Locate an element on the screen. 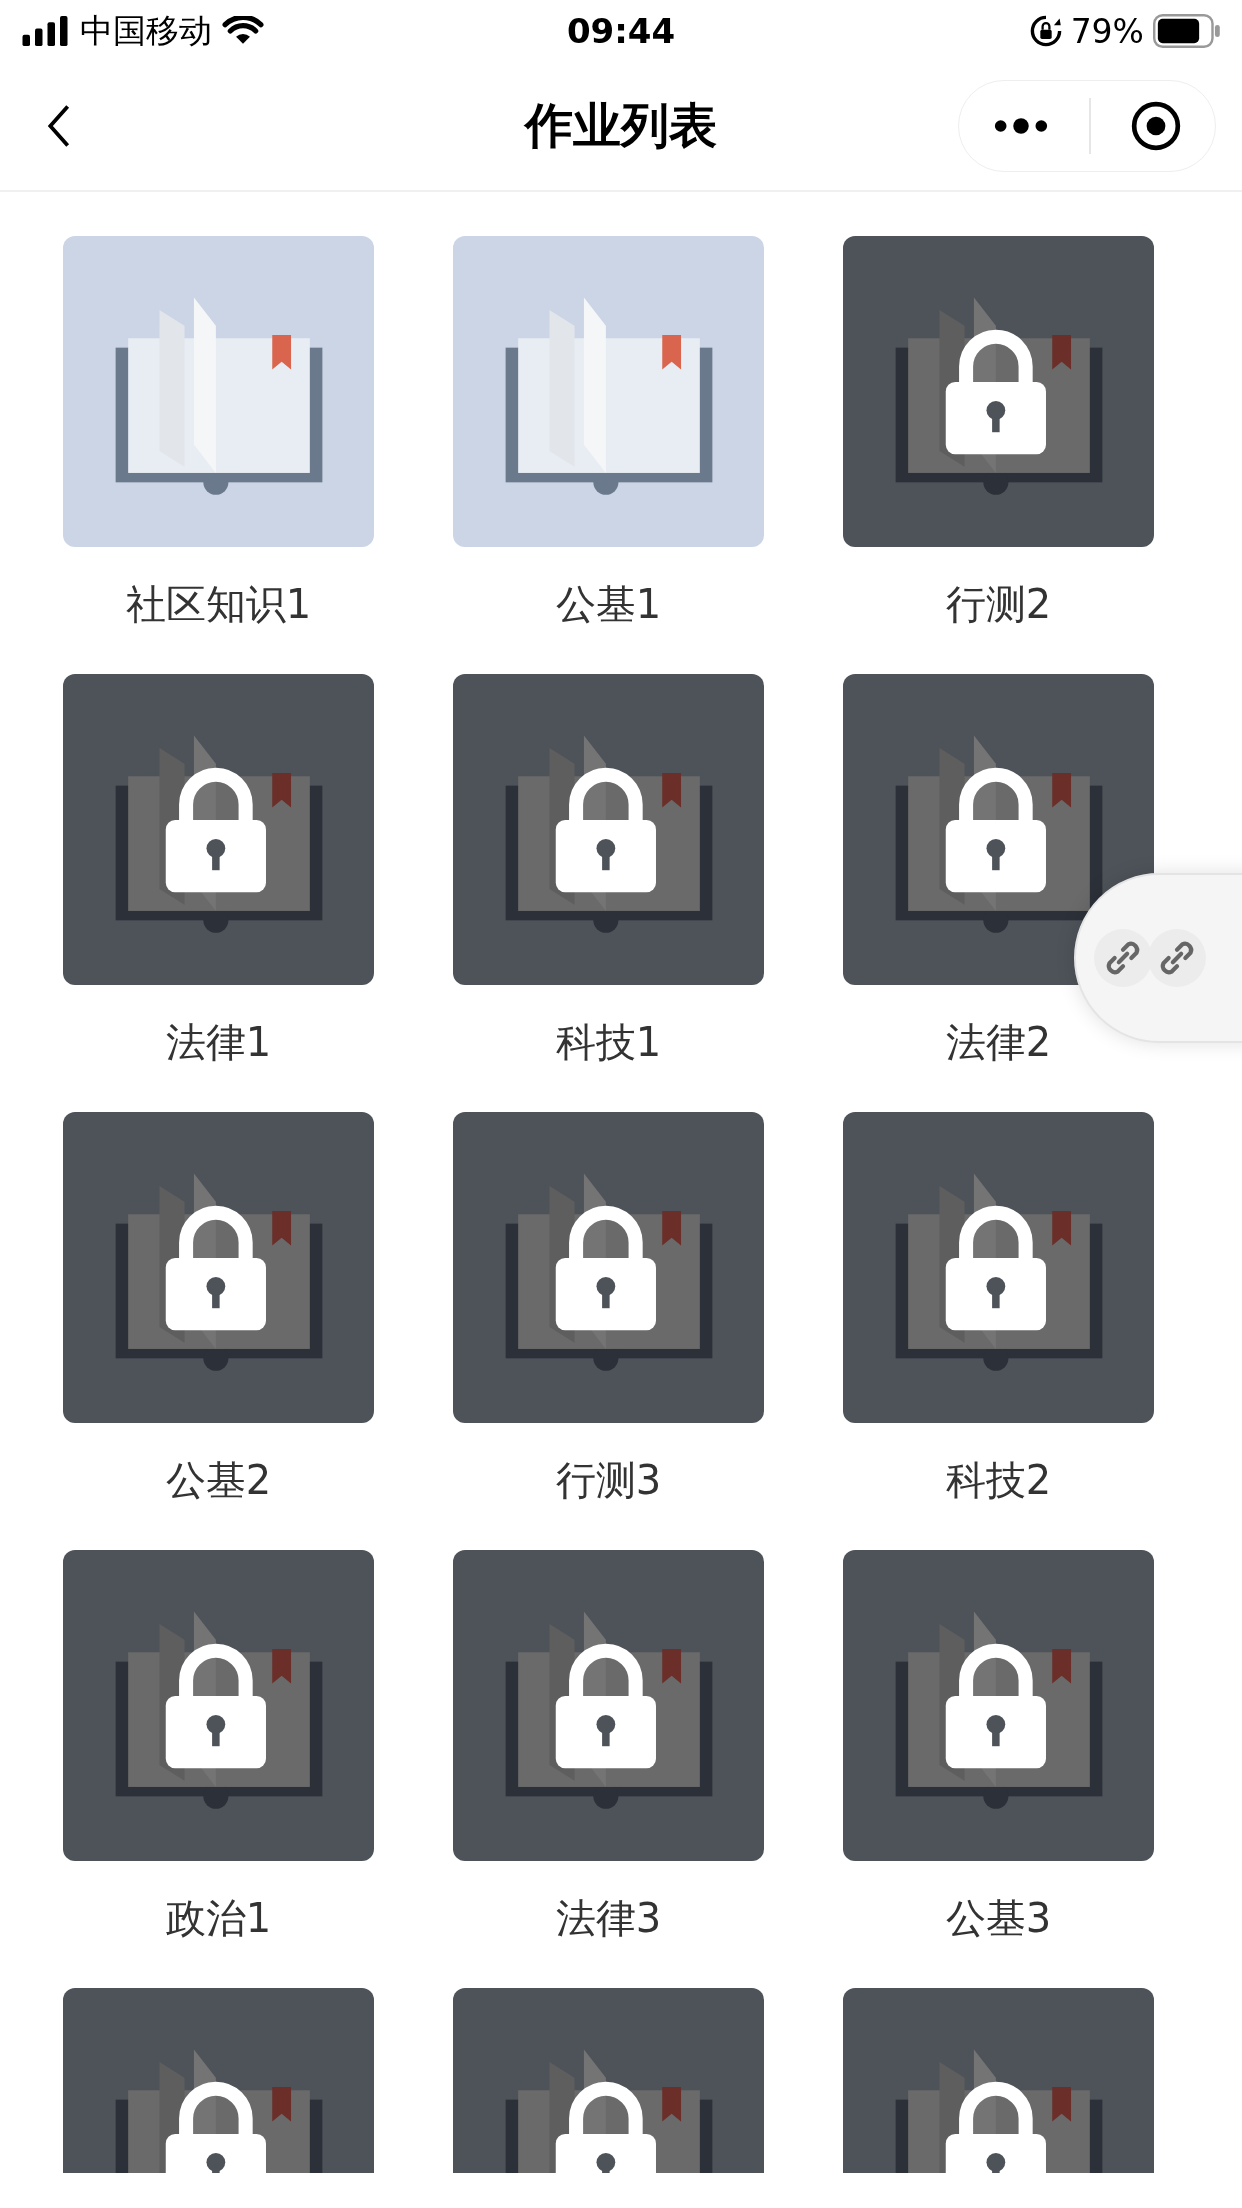  homework-title: 法律2 is located at coordinates (998, 1042).